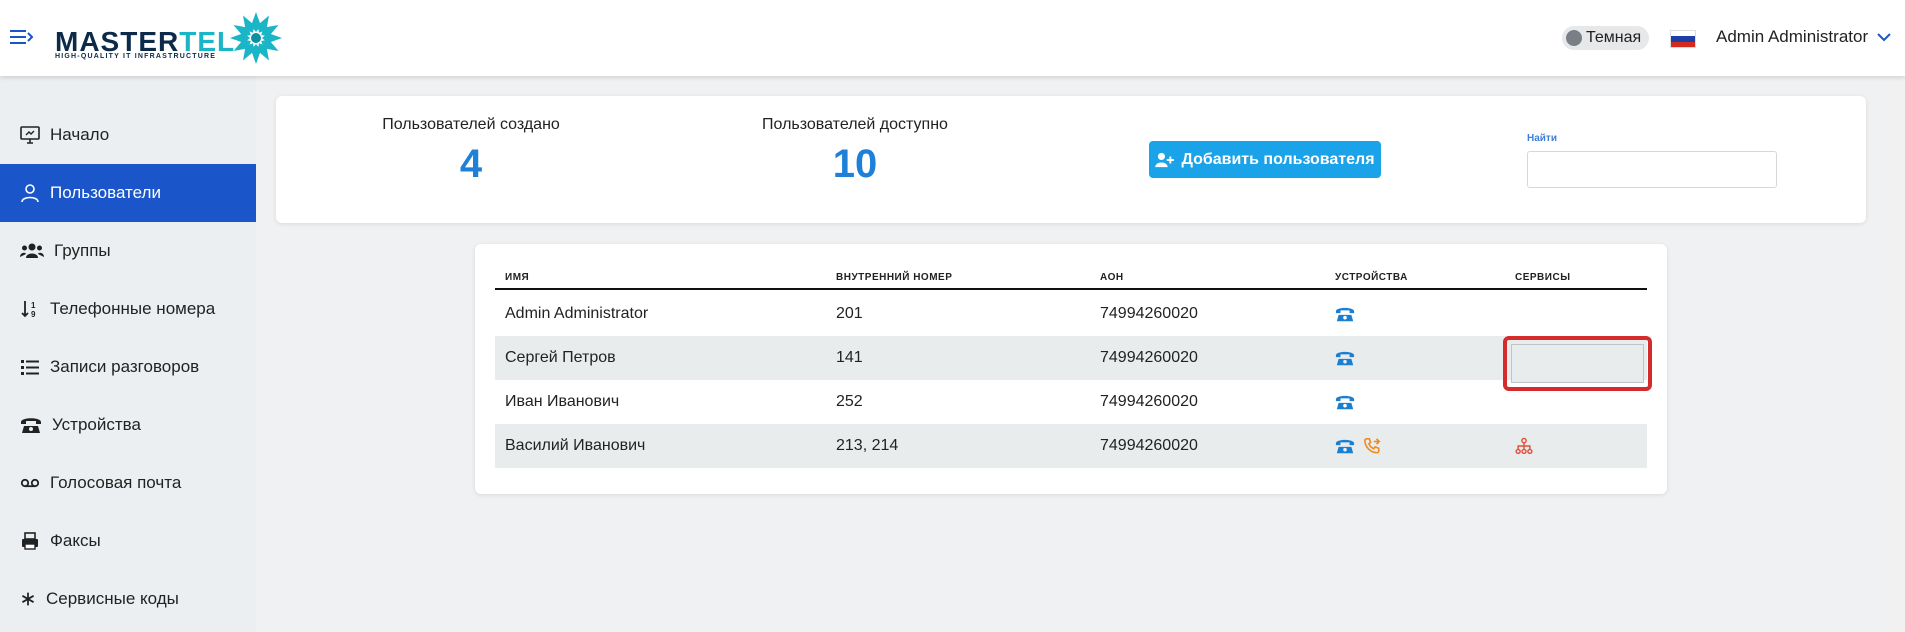 The width and height of the screenshot is (1905, 632). What do you see at coordinates (1683, 39) in the screenshot?
I see `russian-flag-icon` at bounding box center [1683, 39].